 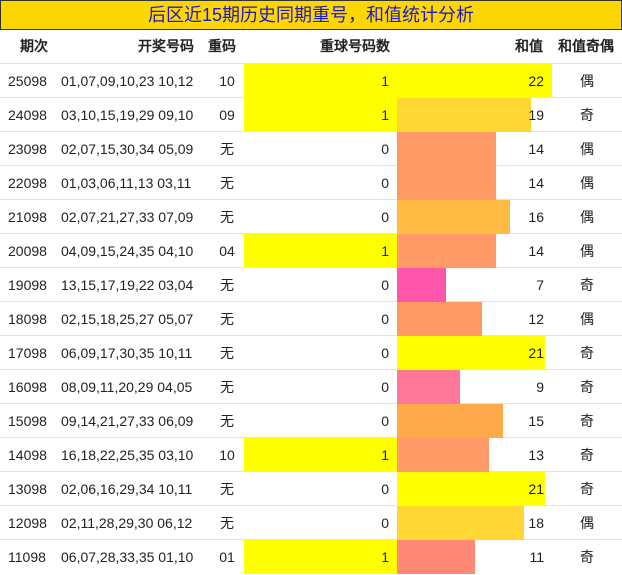 I want to click on sum-cell: 7, so click(x=540, y=285).